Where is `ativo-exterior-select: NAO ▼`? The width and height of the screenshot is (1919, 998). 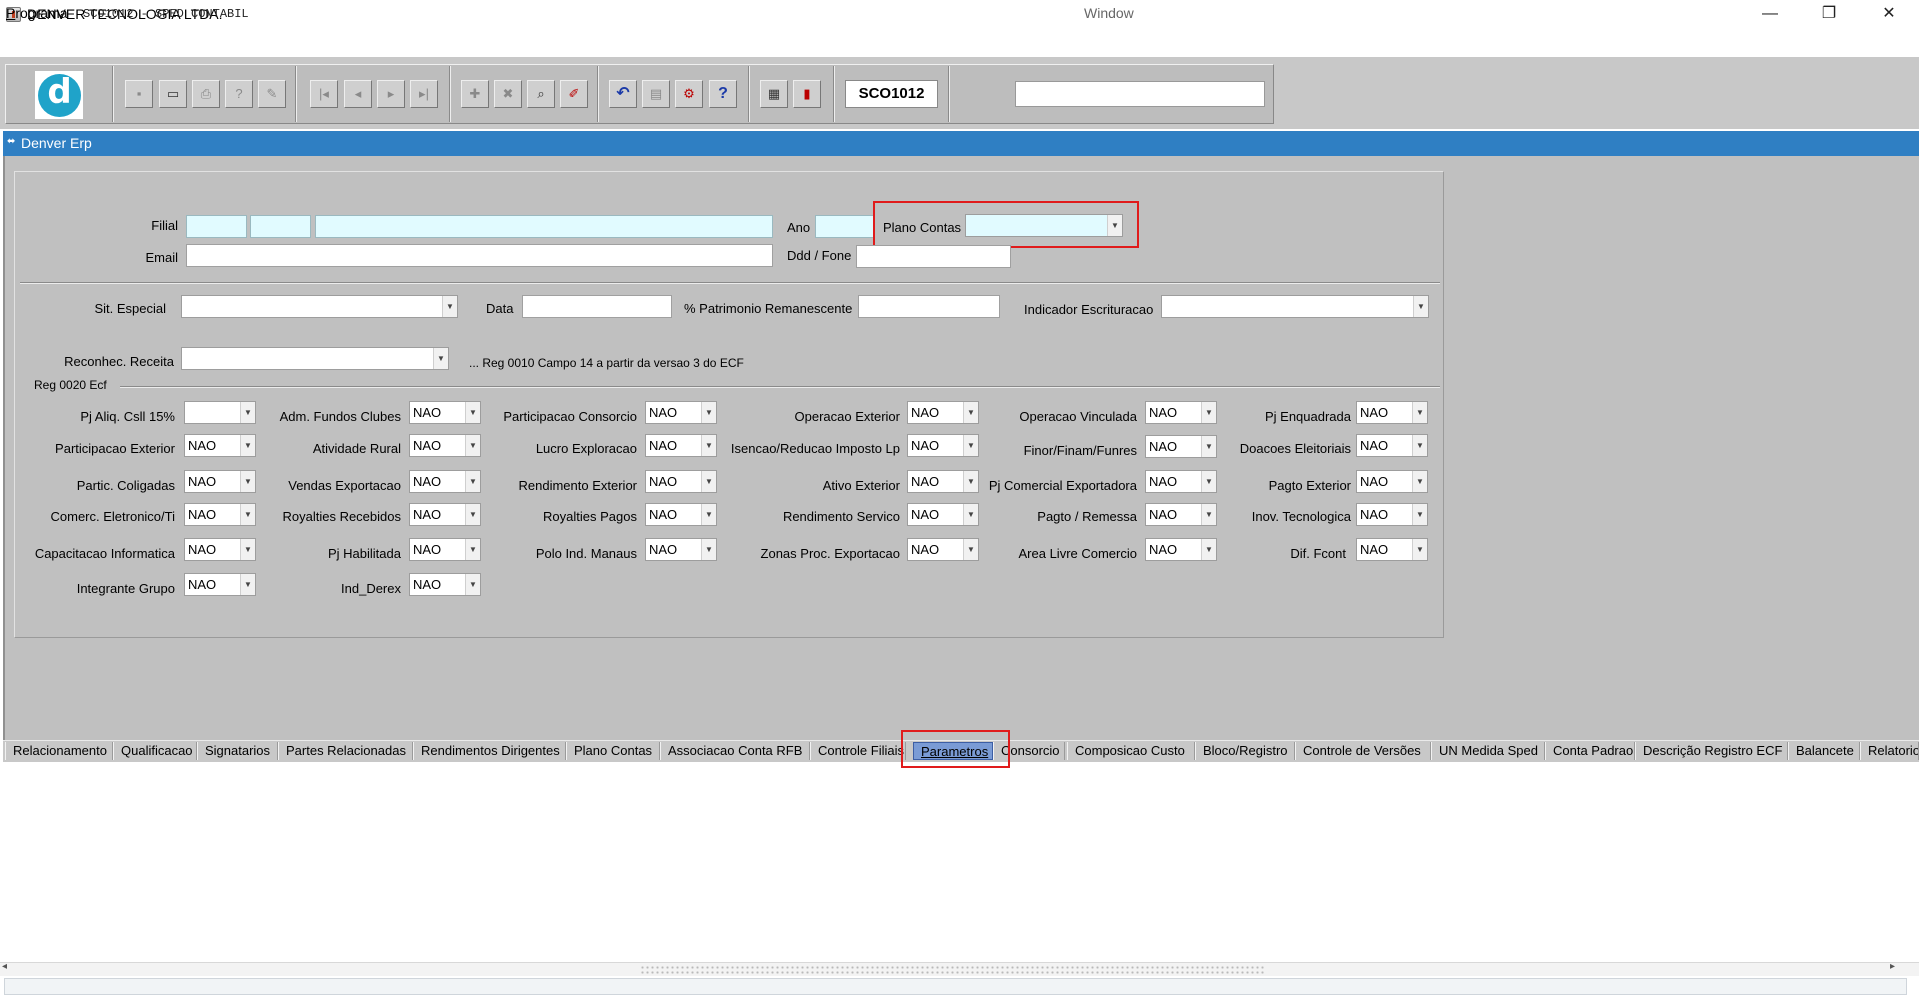
ativo-exterior-select: NAO ▼ is located at coordinates (943, 481).